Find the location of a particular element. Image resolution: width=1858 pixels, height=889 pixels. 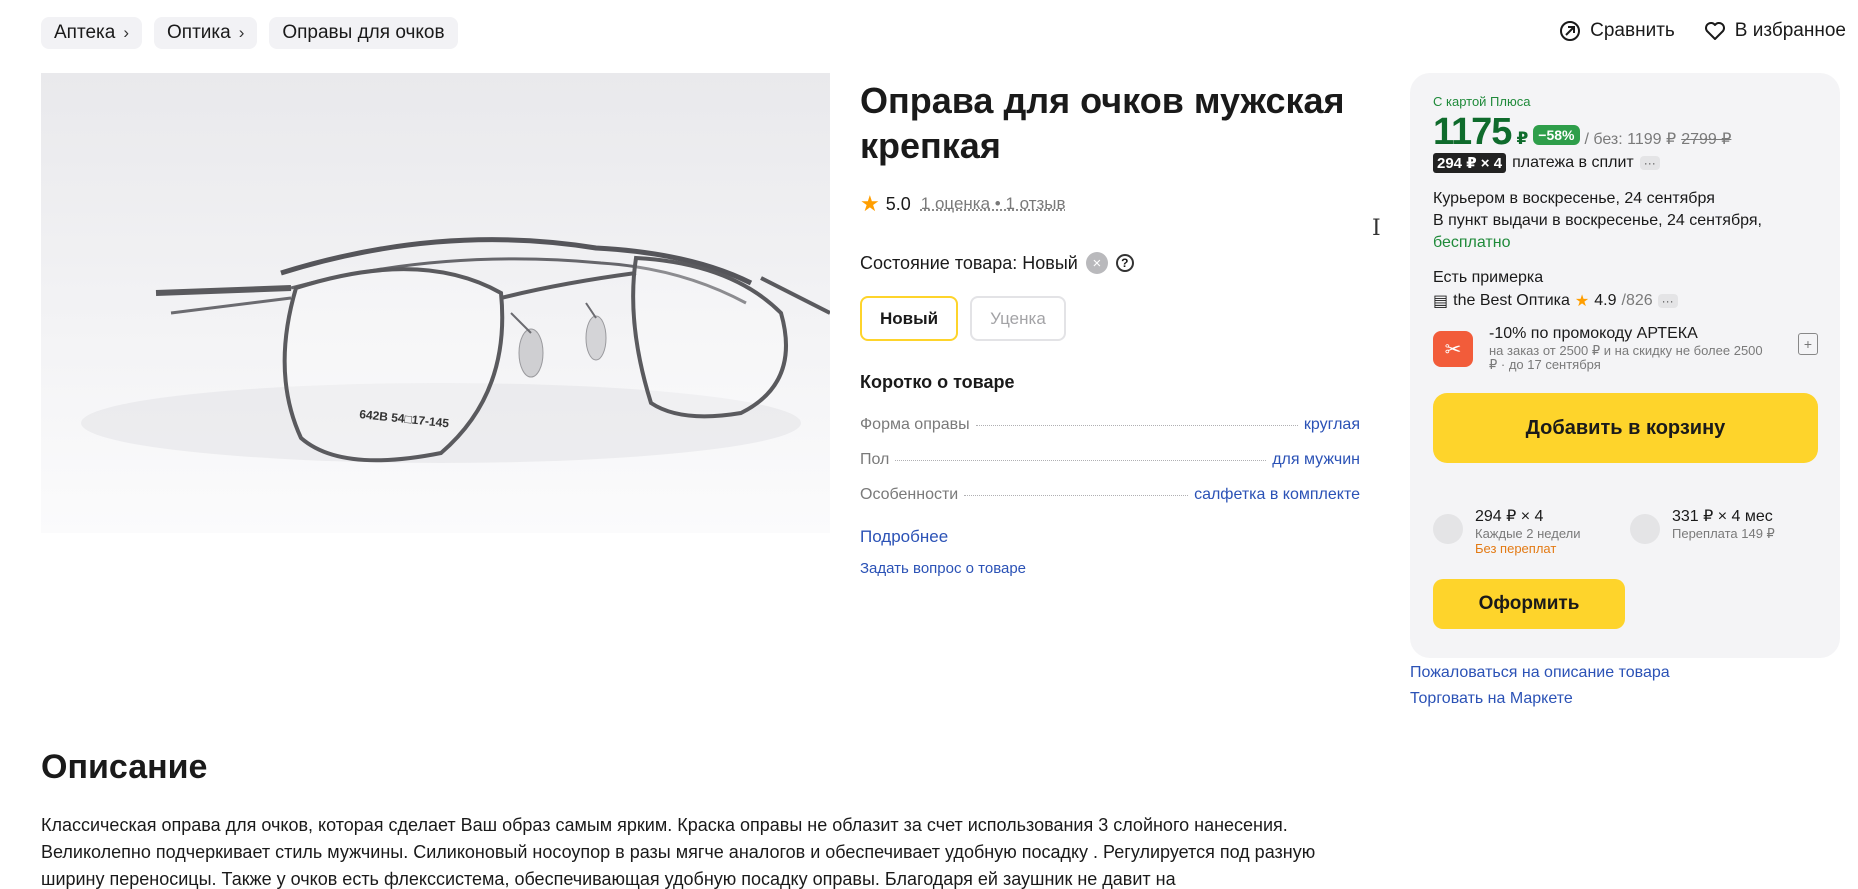

help-icon: ? is located at coordinates (1124, 263).